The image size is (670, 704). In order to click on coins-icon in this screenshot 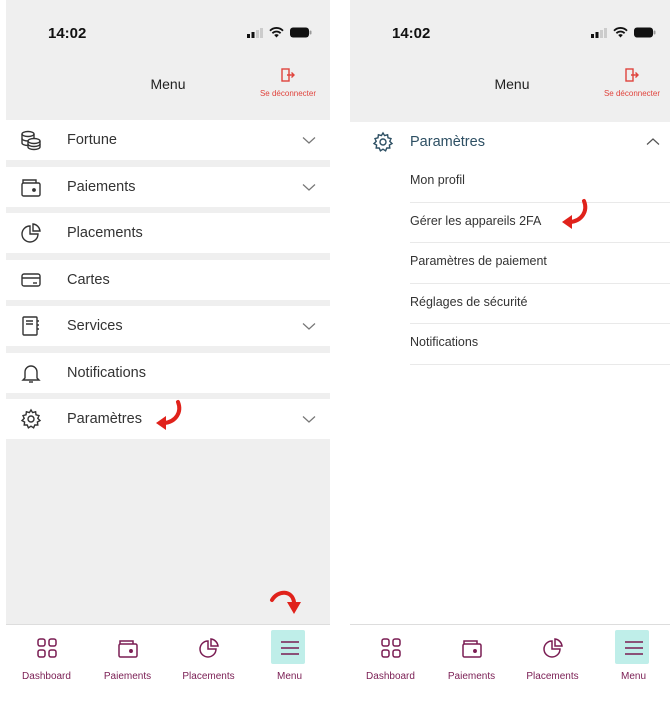, I will do `click(31, 140)`.